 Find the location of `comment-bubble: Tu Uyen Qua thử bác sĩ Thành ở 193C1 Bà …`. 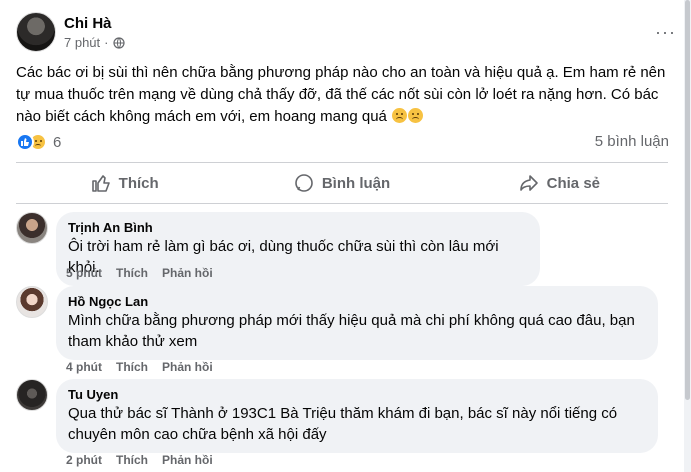

comment-bubble: Tu Uyen Qua thử bác sĩ Thành ở 193C1 Bà … is located at coordinates (357, 416).